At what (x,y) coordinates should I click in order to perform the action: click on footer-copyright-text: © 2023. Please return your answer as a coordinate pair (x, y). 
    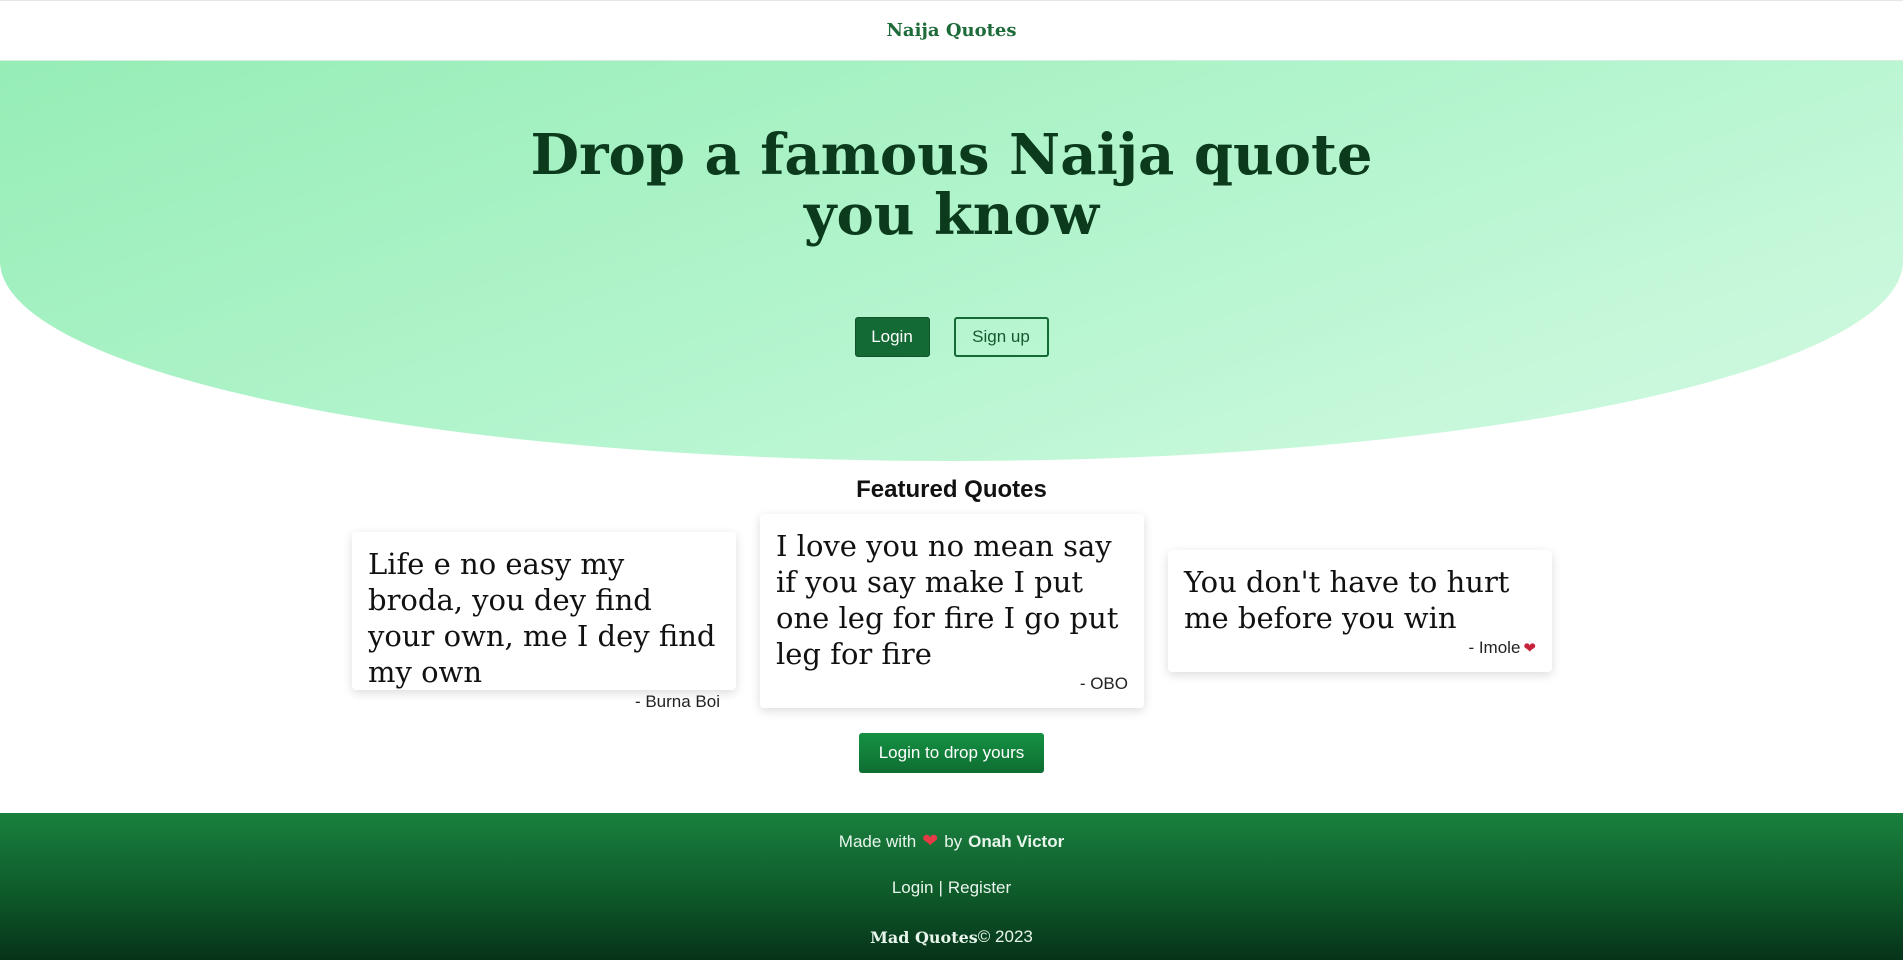
    Looking at the image, I should click on (1005, 936).